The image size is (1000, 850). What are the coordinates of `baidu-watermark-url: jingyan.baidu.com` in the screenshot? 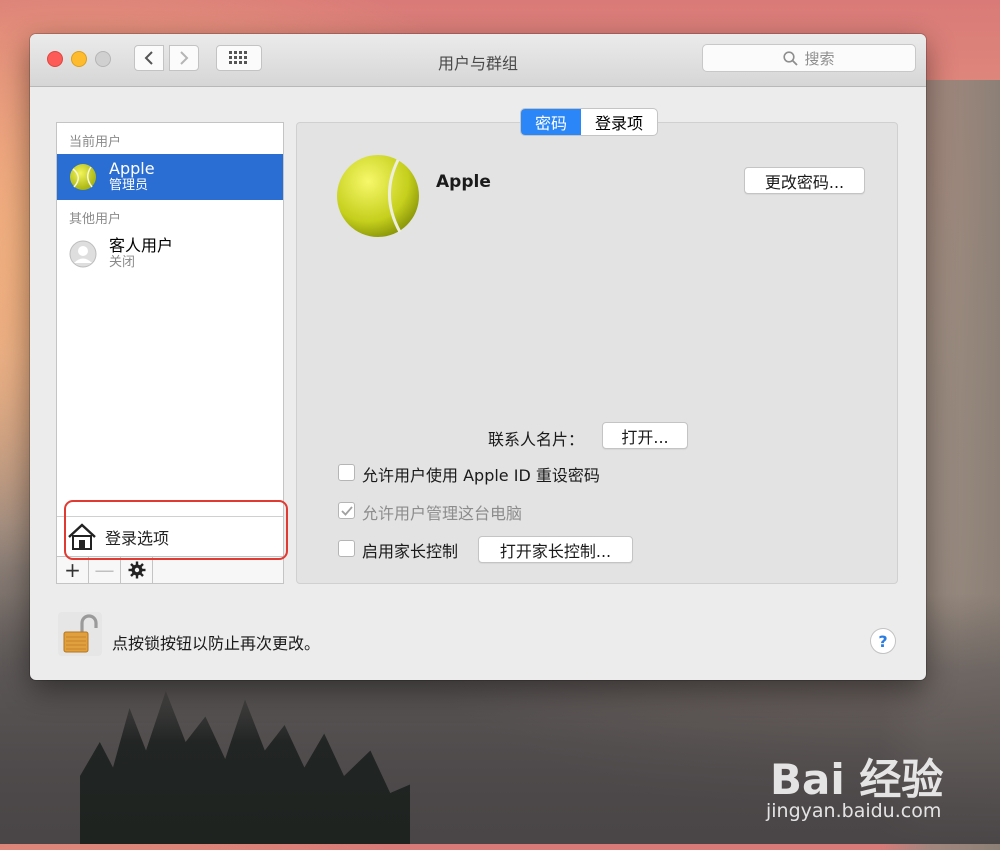 It's located at (854, 811).